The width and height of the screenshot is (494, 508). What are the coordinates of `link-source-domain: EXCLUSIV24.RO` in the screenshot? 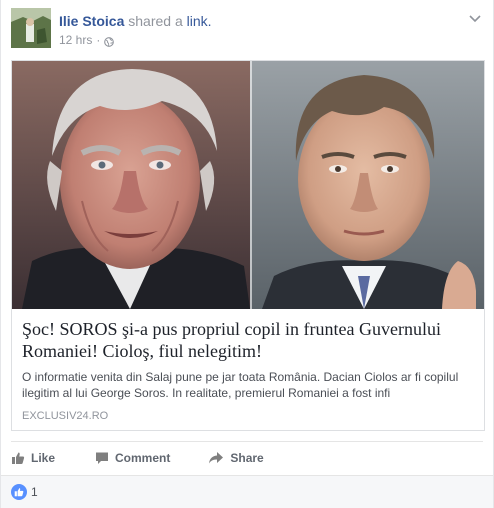 It's located at (65, 416).